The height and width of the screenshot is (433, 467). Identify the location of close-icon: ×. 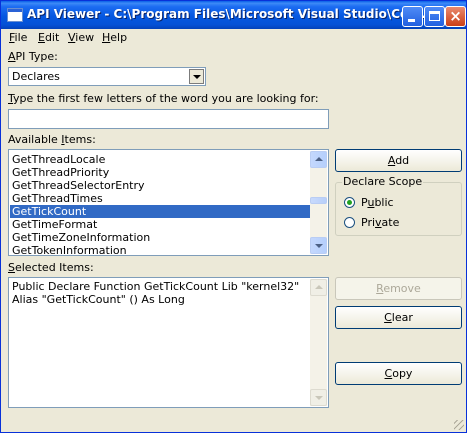
(455, 16).